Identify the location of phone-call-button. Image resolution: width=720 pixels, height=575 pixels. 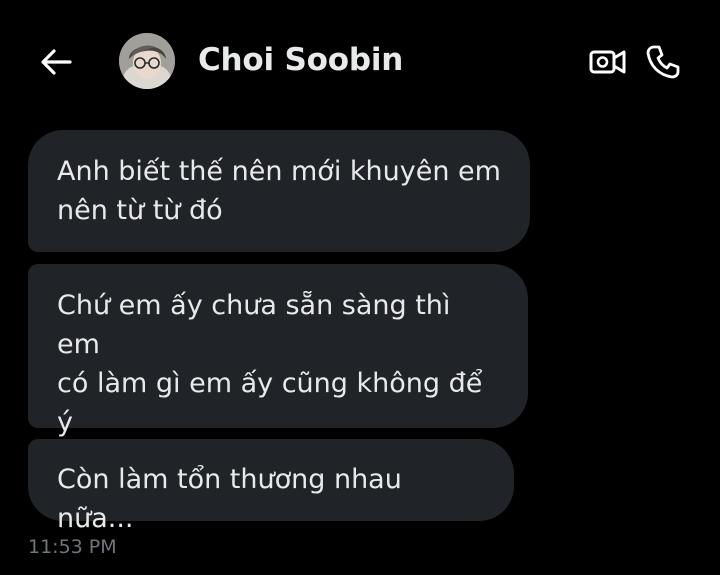
(663, 62).